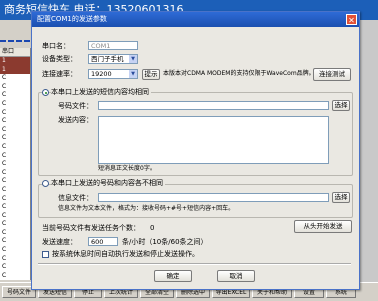 This screenshot has width=378, height=301. I want to click on baud-rate-label: 连接速率：, so click(59, 74).